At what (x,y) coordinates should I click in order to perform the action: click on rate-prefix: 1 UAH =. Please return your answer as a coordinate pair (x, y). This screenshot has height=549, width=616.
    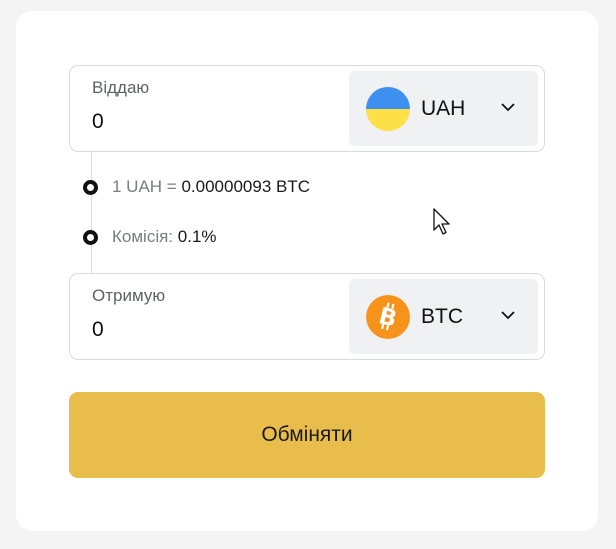
    Looking at the image, I should click on (144, 186).